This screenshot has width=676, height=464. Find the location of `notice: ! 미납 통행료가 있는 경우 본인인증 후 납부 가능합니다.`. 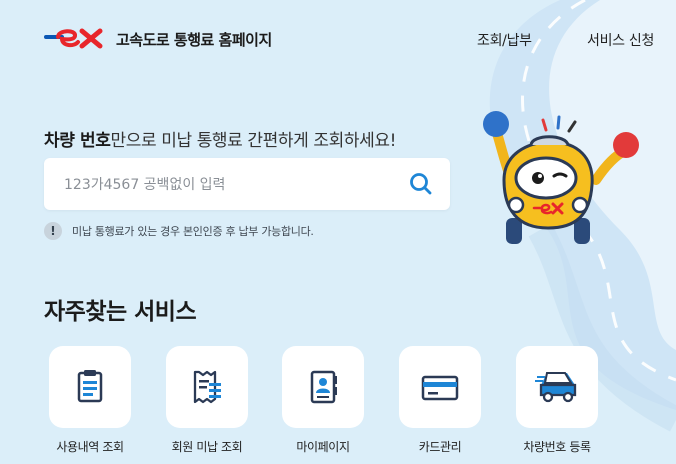

notice: ! 미납 통행료가 있는 경우 본인인증 후 납부 가능합니다. is located at coordinates (179, 231).